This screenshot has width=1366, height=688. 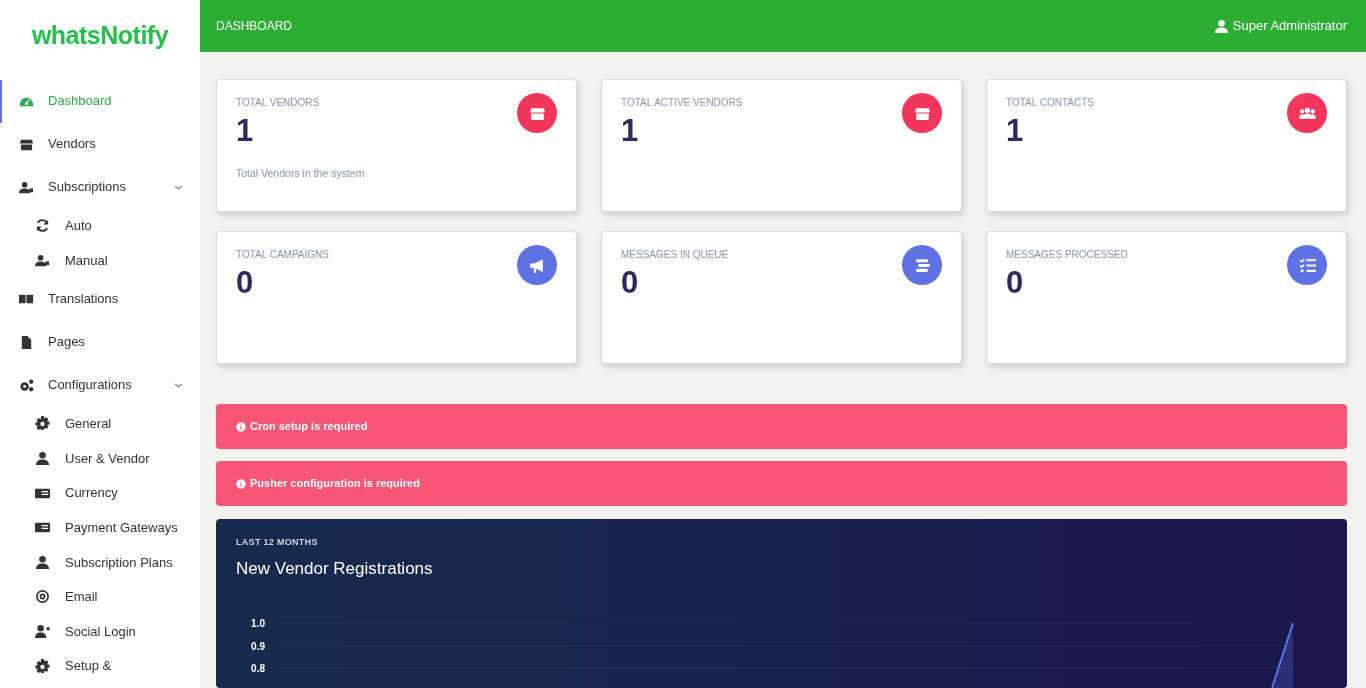 I want to click on axis-tick-label: 1.0, so click(x=258, y=623).